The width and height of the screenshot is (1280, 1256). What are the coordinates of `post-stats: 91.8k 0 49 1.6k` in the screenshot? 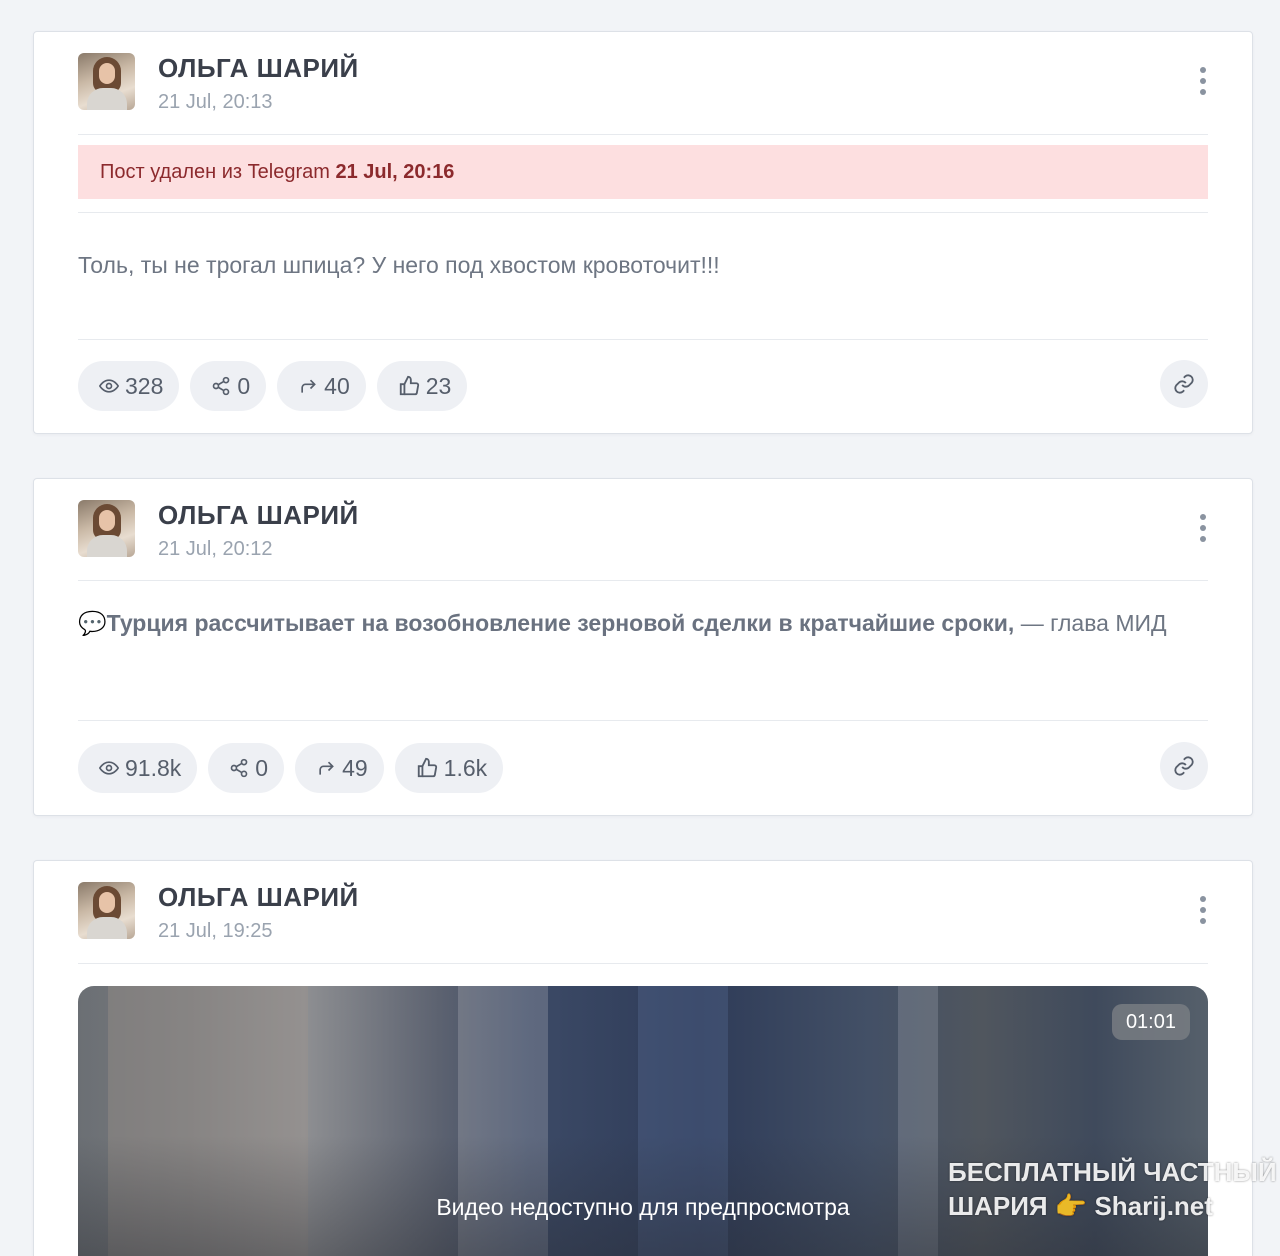 It's located at (291, 768).